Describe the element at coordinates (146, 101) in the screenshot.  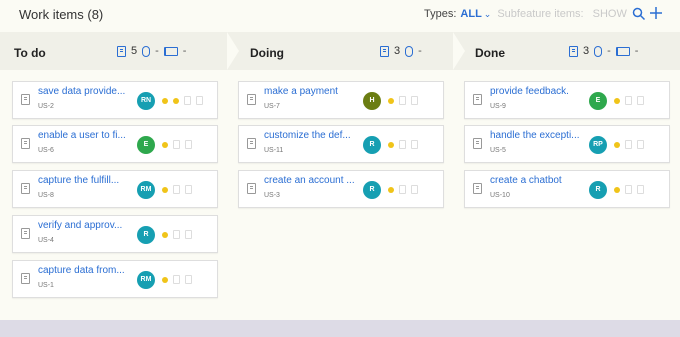
I see `avatar: RN` at that location.